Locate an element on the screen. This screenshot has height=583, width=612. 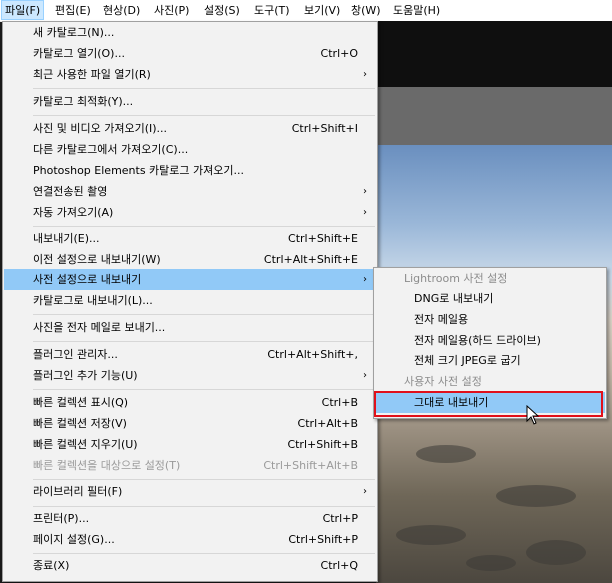
menu-tools: 도구(T) is located at coordinates (272, 10).